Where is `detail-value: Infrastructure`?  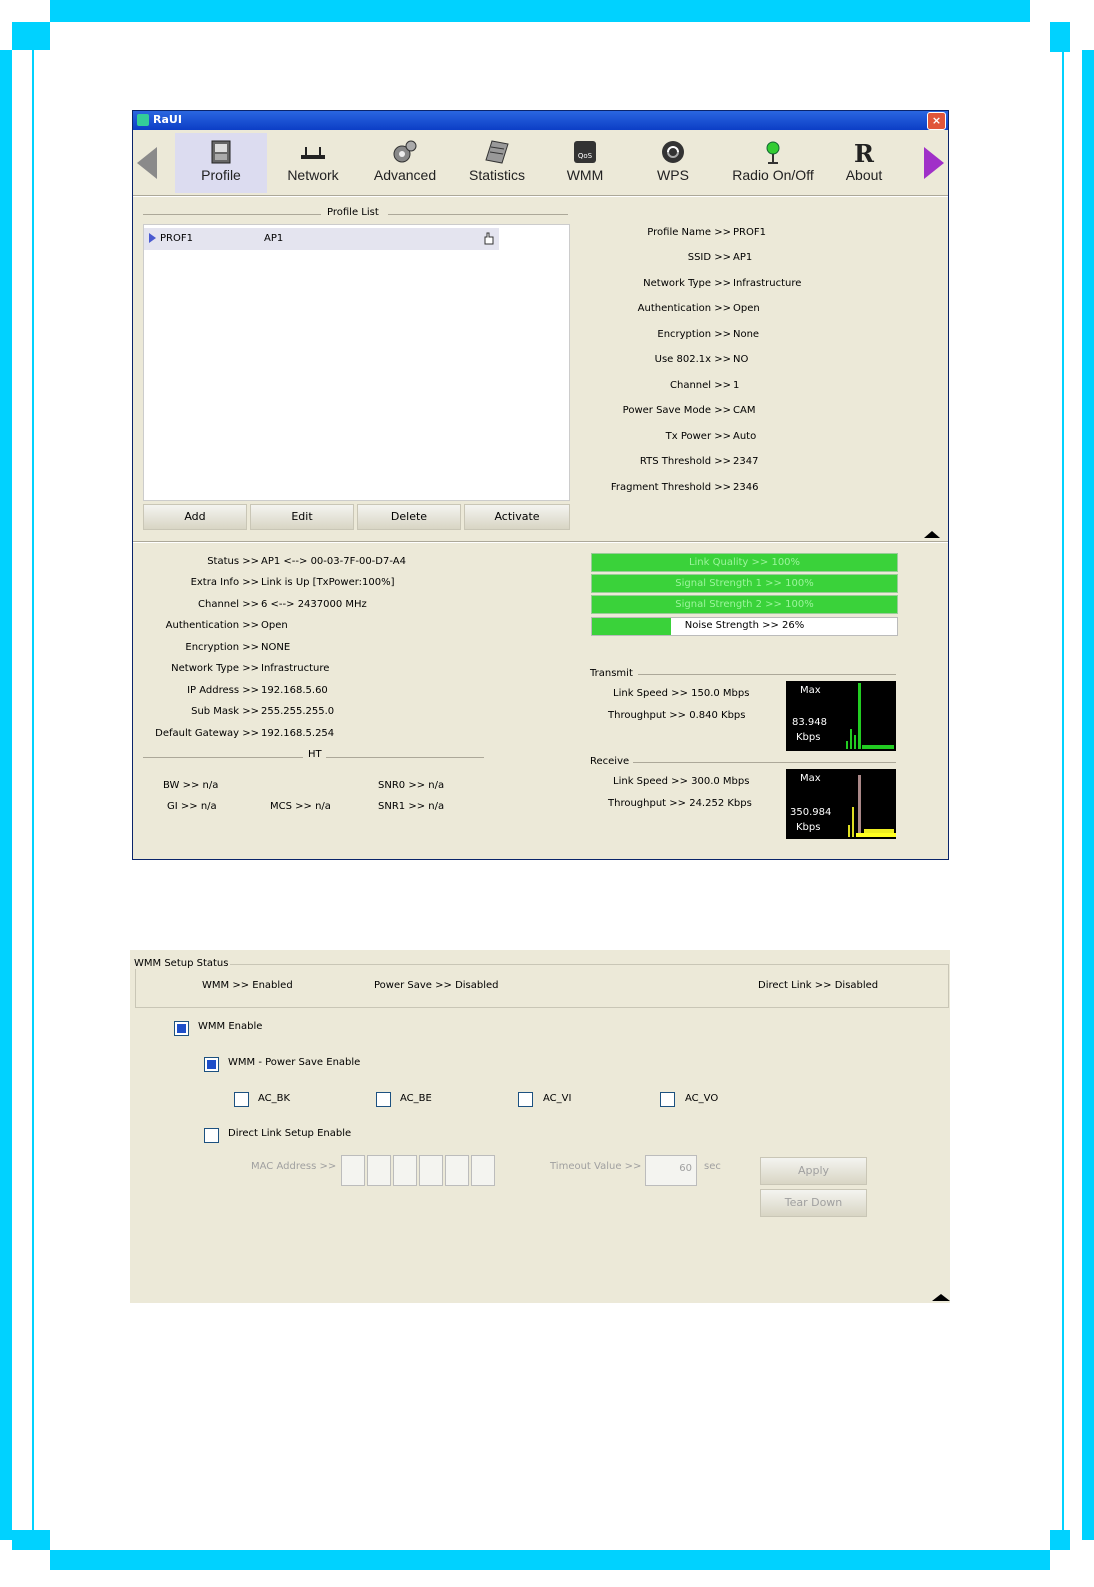 detail-value: Infrastructure is located at coordinates (767, 283).